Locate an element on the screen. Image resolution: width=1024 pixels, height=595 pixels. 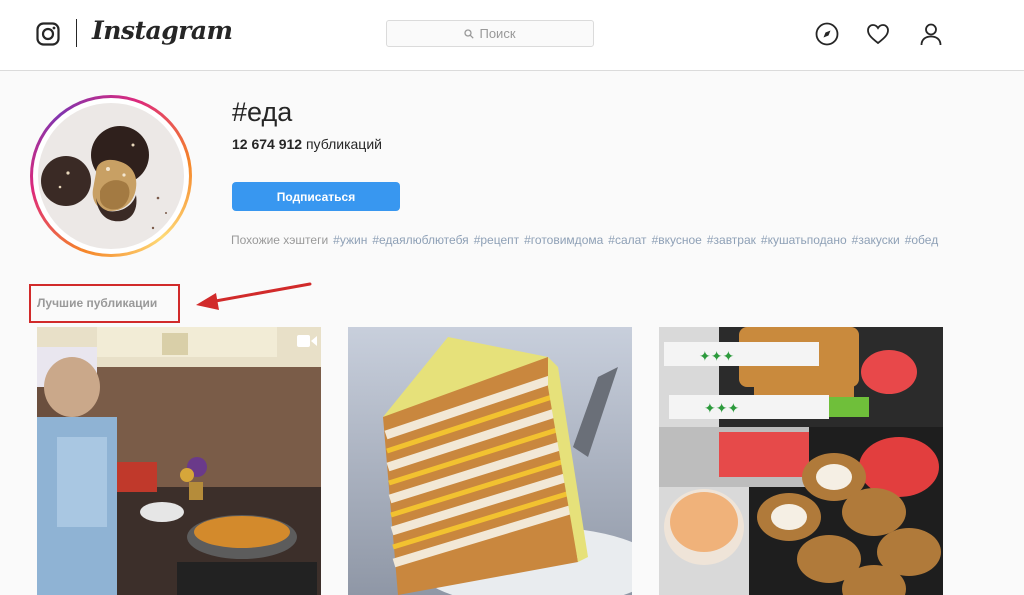
related-hashtag-link: #едаялюблютебя is located at coordinates (420, 240).